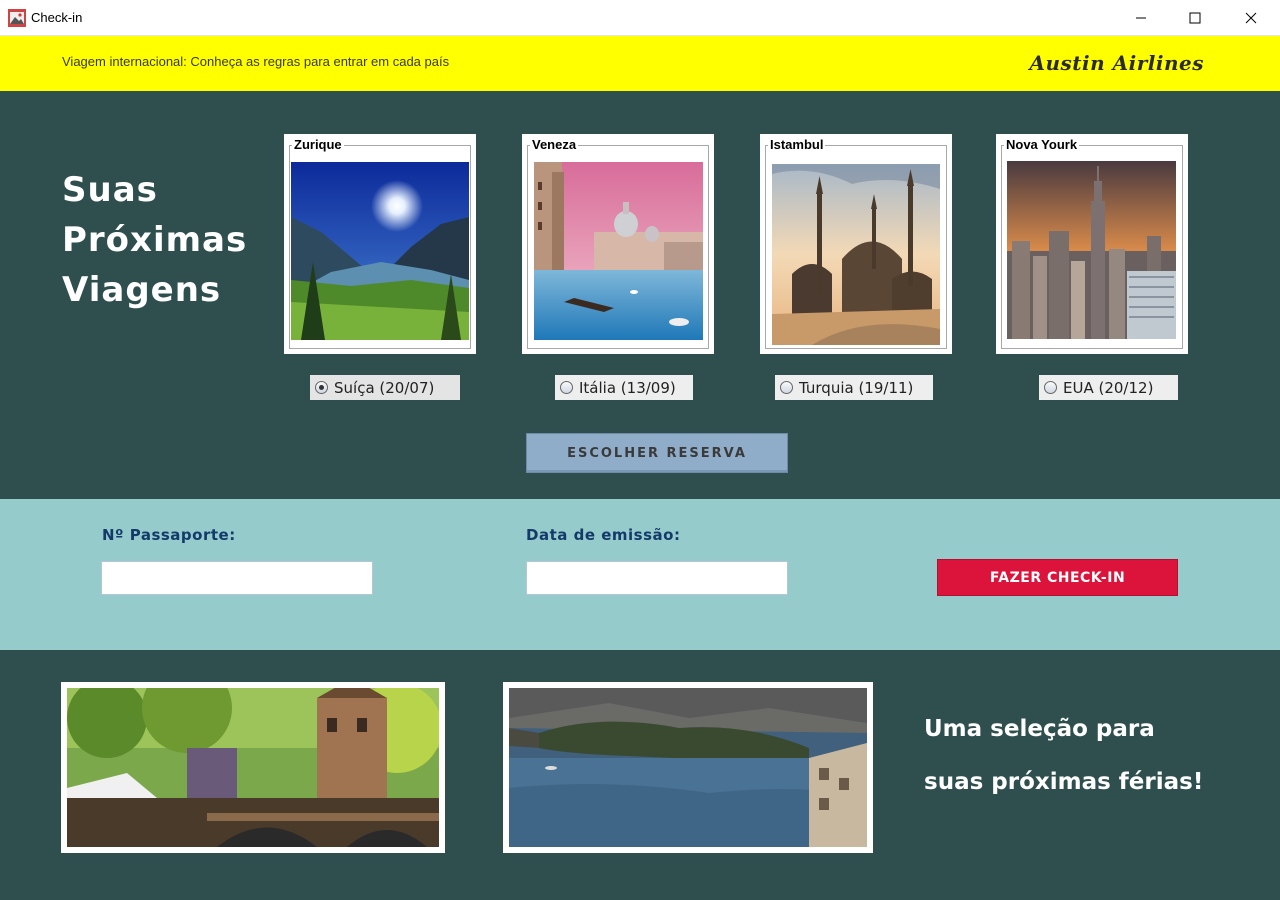 The height and width of the screenshot is (900, 1280). What do you see at coordinates (1057, 577) in the screenshot?
I see `checkin-button: FAZER CHECK-IN` at bounding box center [1057, 577].